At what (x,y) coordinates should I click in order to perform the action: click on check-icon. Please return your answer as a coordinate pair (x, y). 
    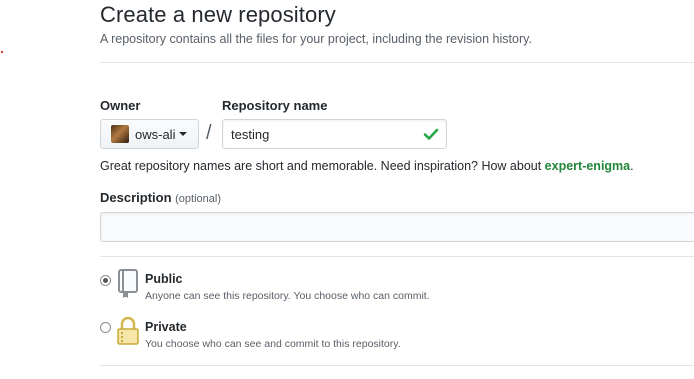
    Looking at the image, I should click on (431, 134).